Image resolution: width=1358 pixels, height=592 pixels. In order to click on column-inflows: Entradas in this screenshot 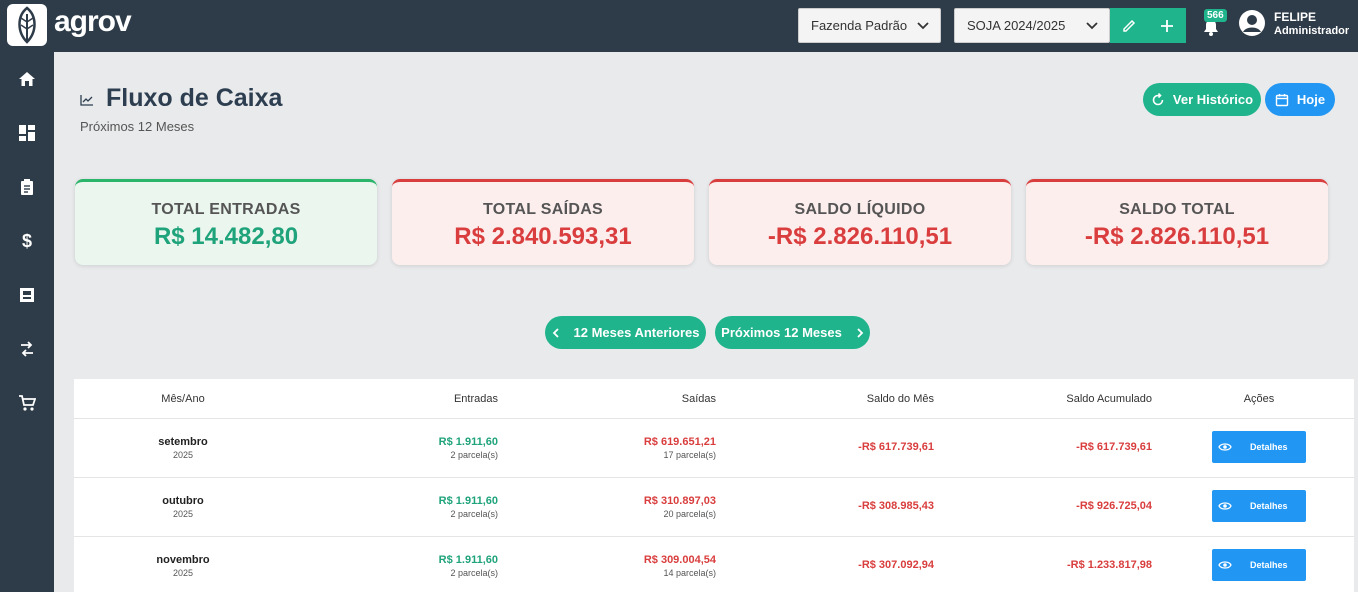, I will do `click(448, 399)`.